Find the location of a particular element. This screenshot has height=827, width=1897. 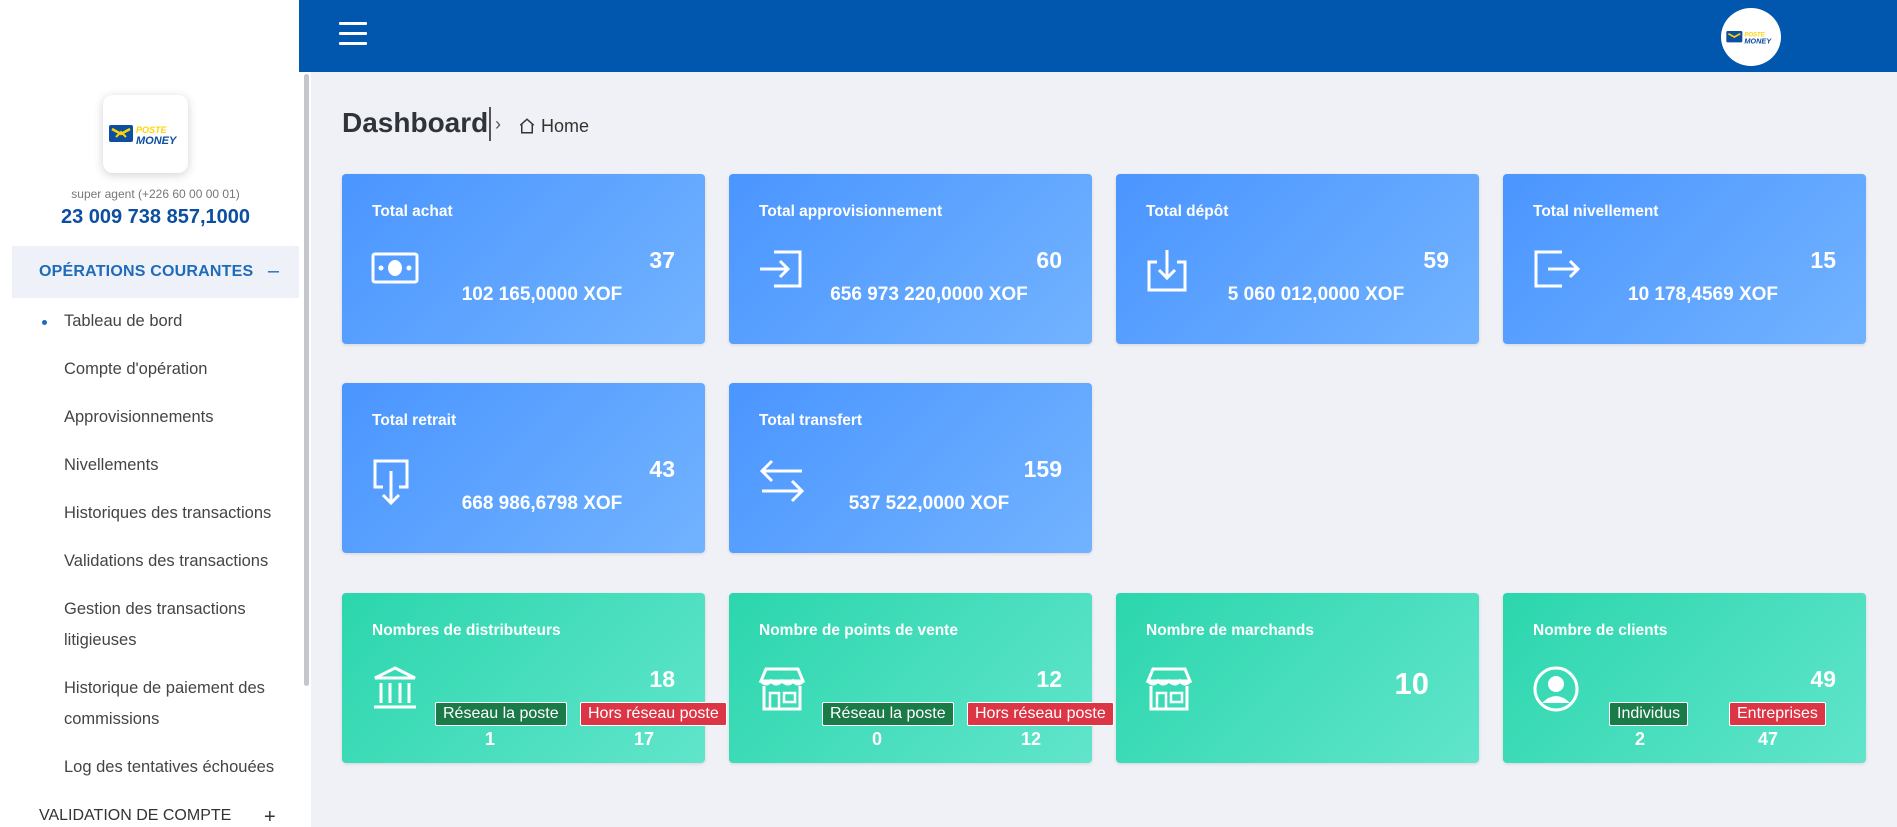

card-count: 59 is located at coordinates (1436, 260).